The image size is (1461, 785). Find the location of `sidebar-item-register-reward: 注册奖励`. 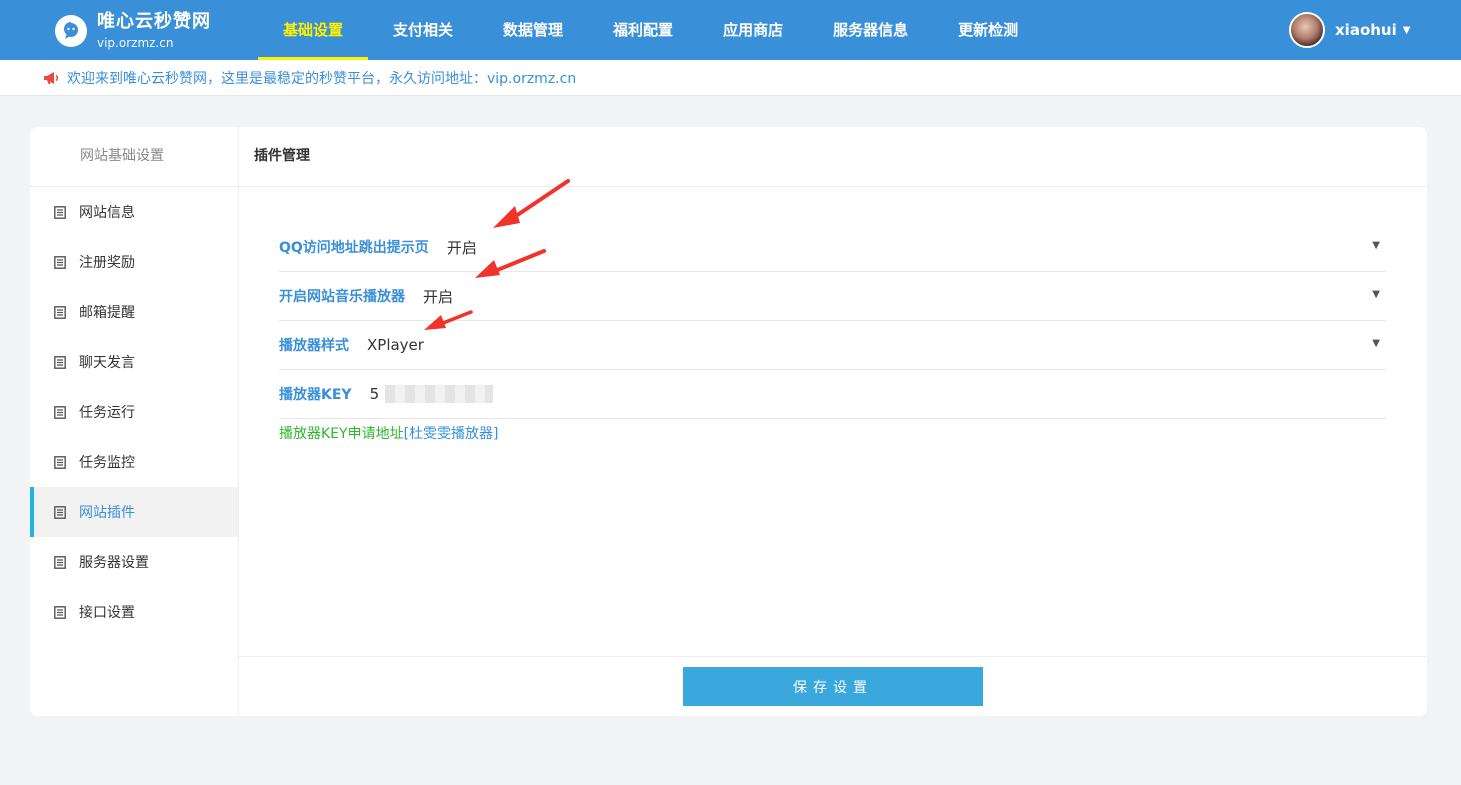

sidebar-item-register-reward: 注册奖励 is located at coordinates (134, 262).